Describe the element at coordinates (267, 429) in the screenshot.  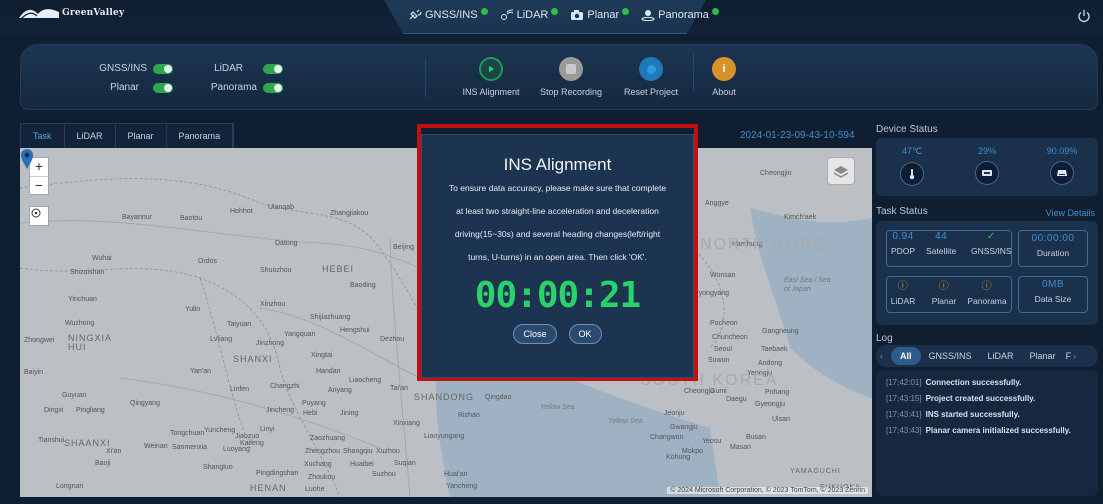
I see `place-label: Linyi` at that location.